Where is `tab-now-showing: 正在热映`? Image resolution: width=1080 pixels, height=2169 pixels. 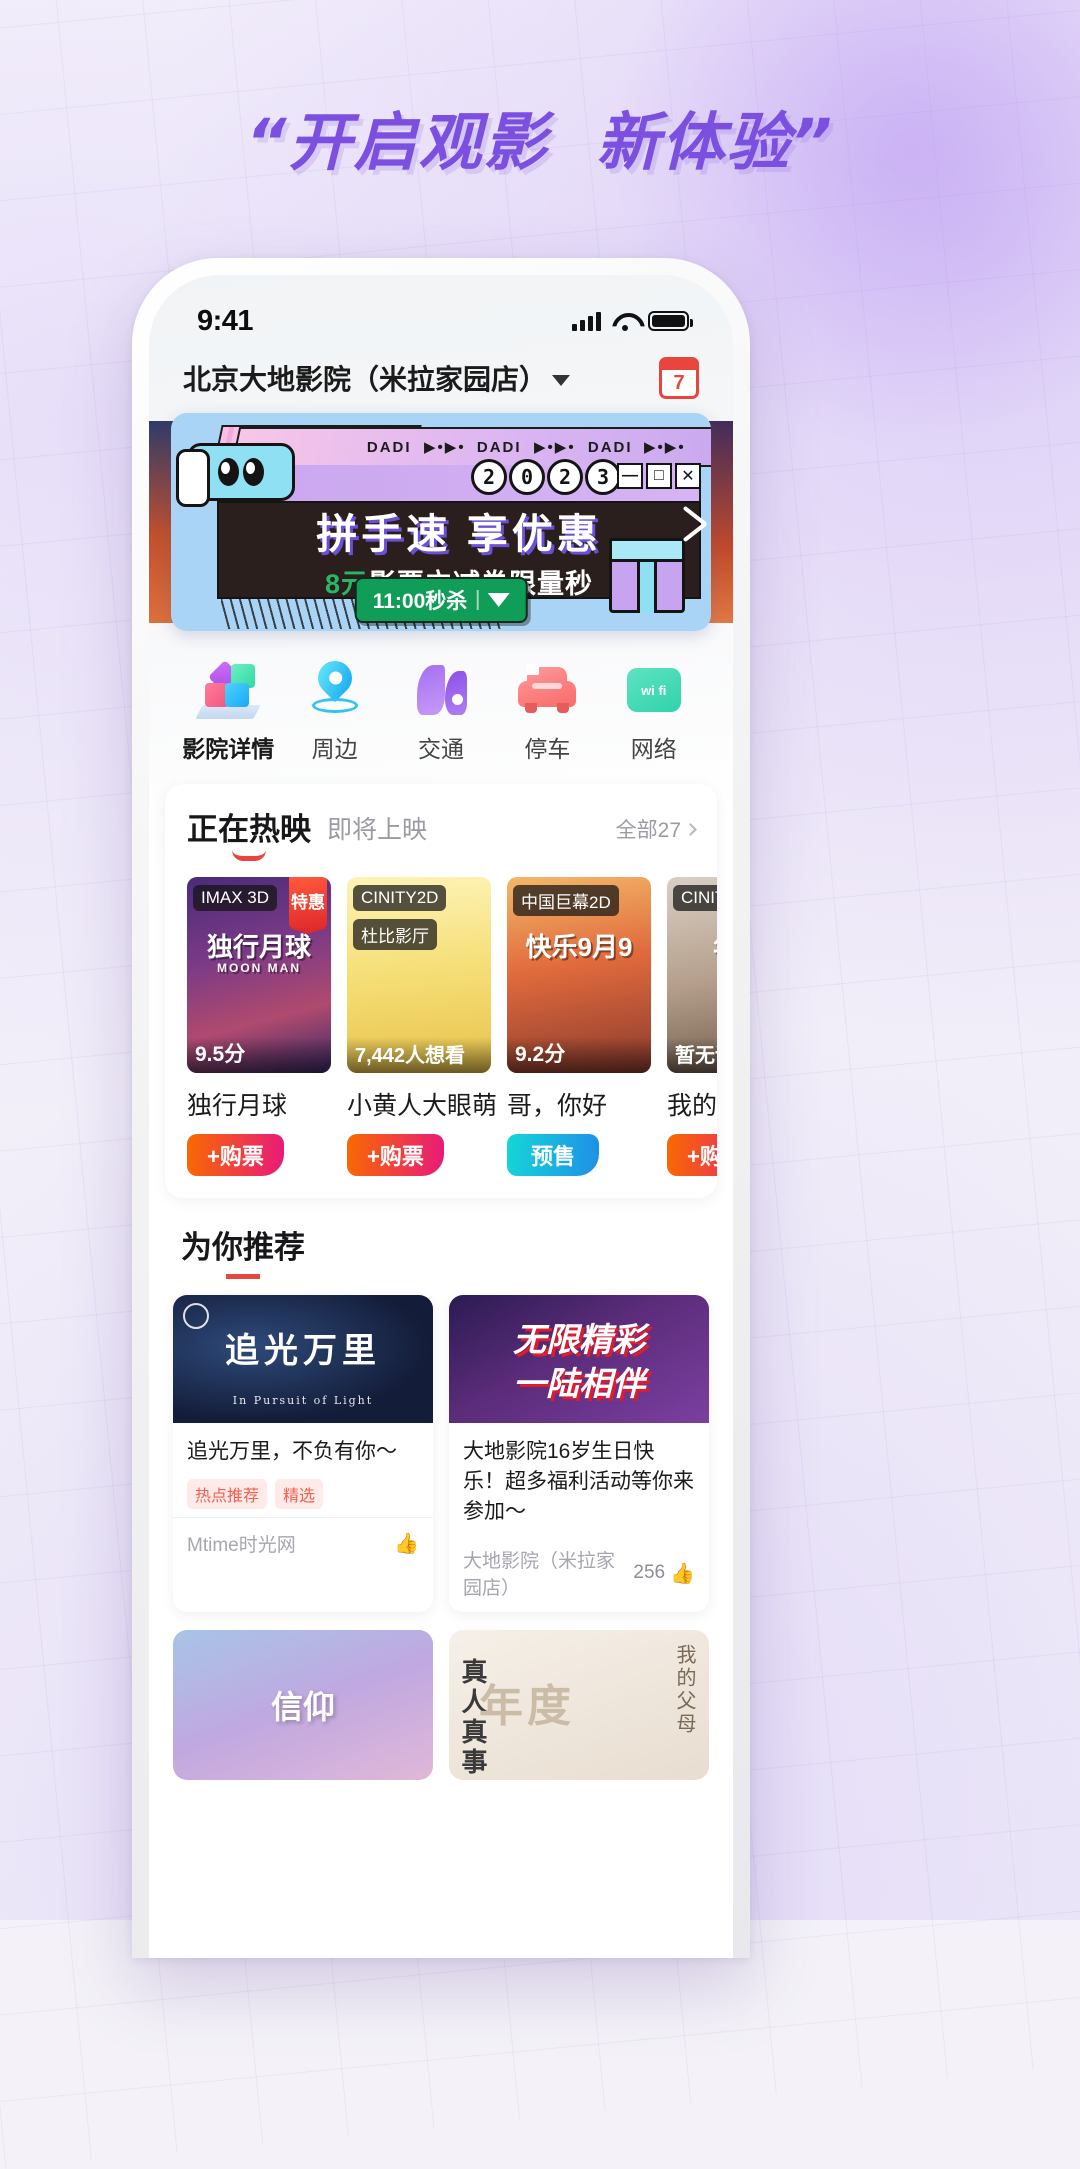 tab-now-showing: 正在热映 is located at coordinates (249, 826).